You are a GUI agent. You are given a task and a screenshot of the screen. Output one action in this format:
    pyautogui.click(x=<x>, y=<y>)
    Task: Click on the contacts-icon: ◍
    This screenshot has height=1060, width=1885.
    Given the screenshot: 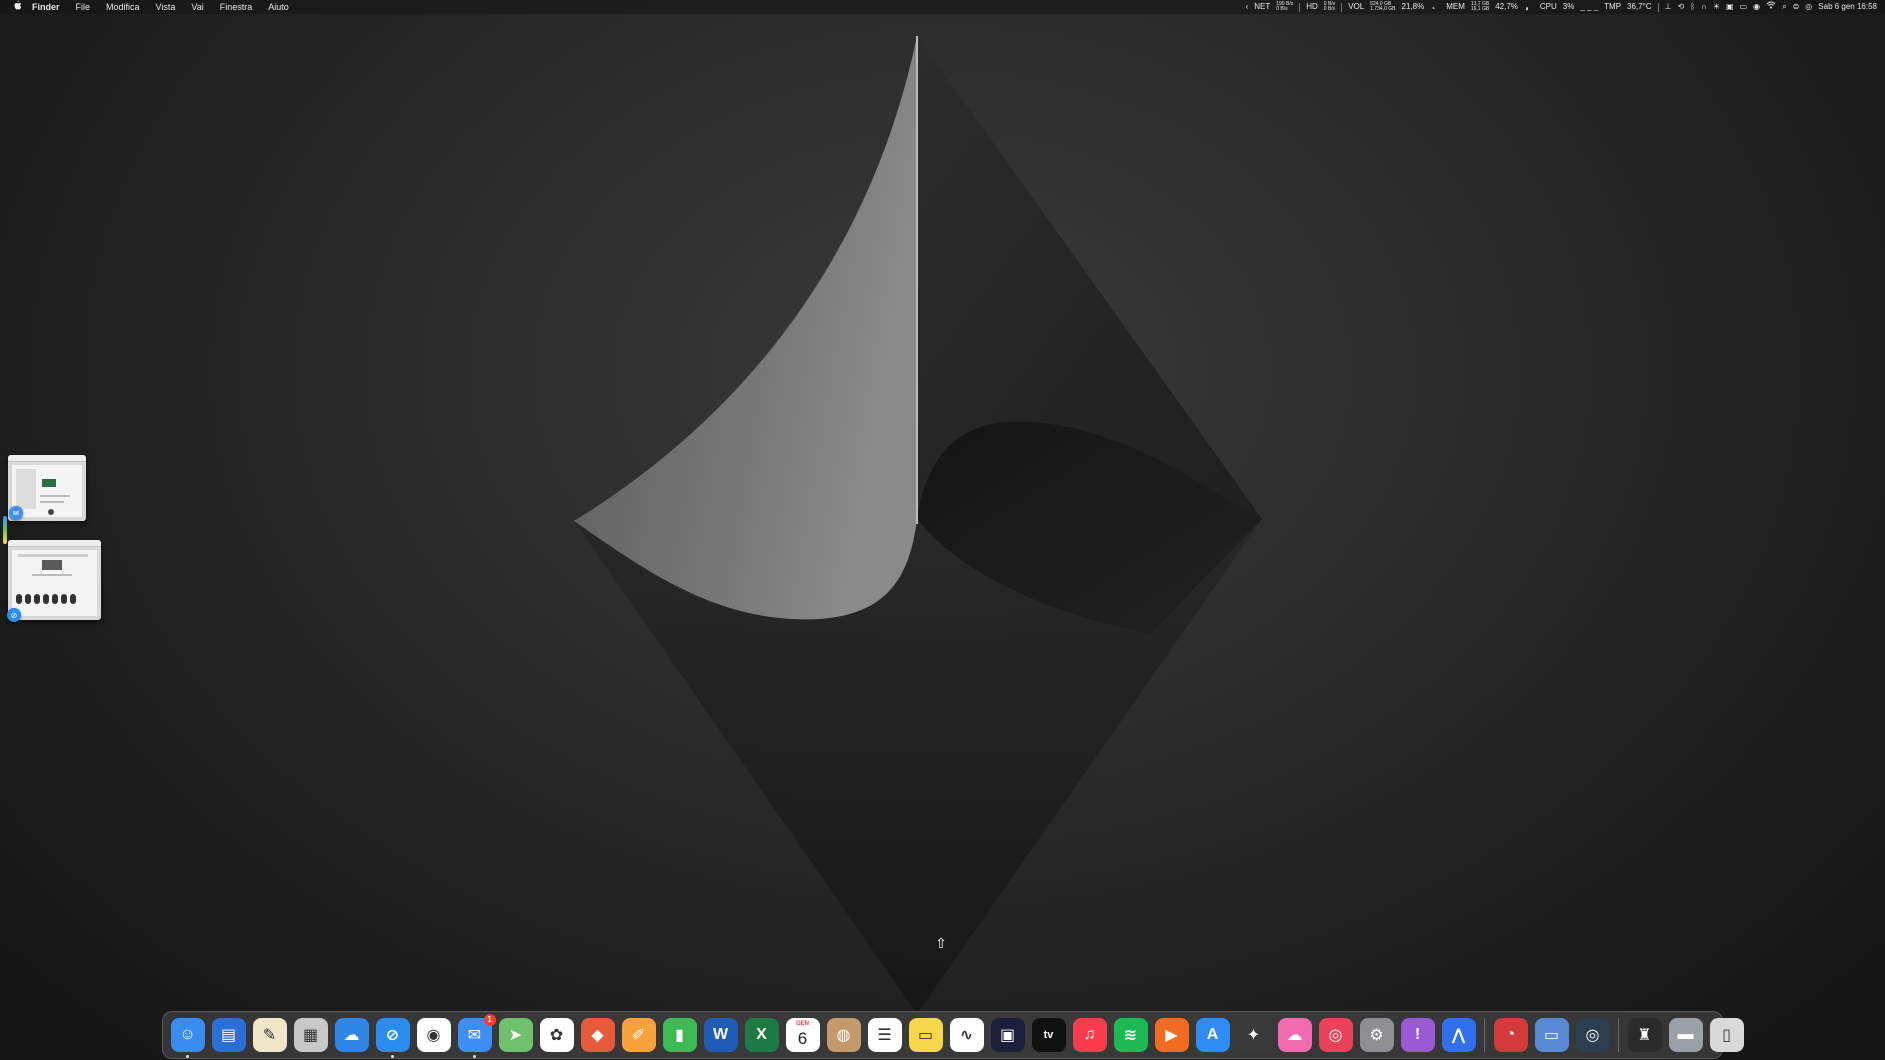 What is the action you would take?
    pyautogui.click(x=843, y=1035)
    